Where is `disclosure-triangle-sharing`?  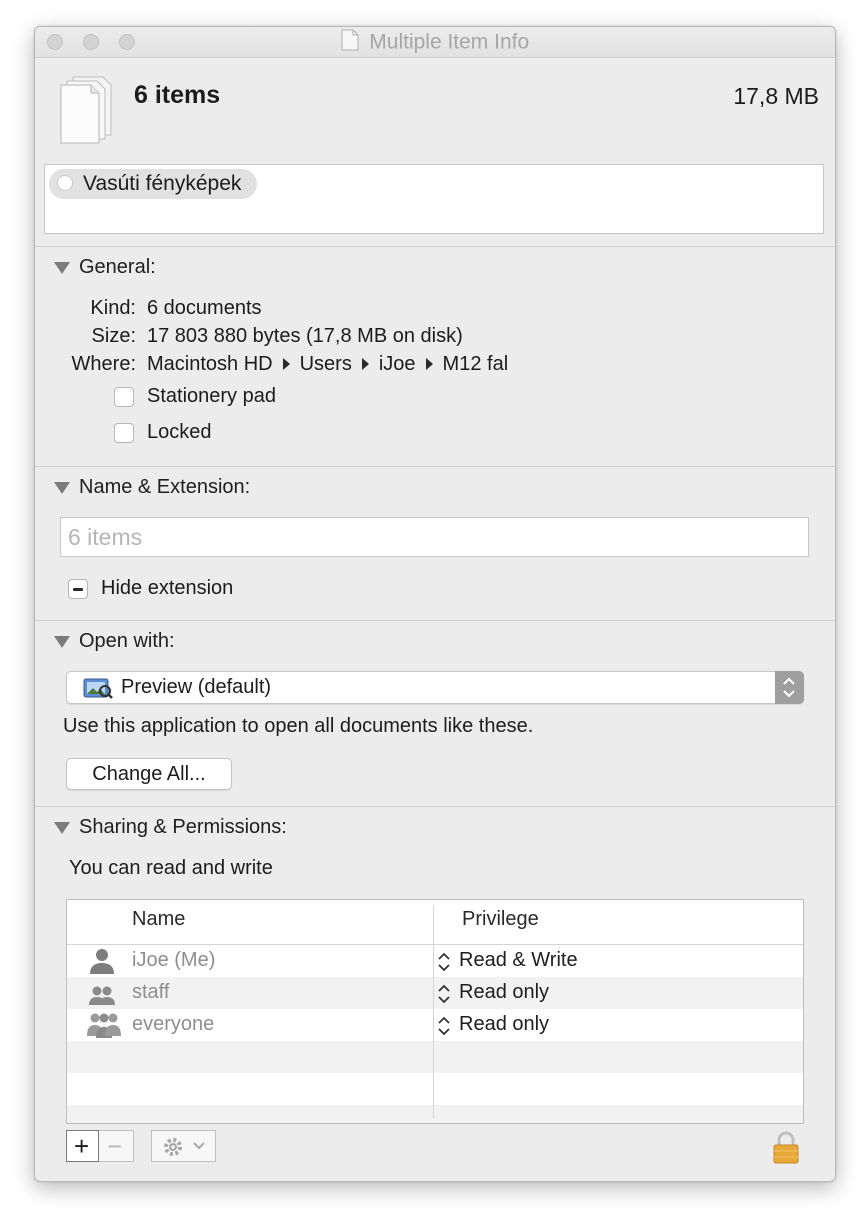
disclosure-triangle-sharing is located at coordinates (62, 828).